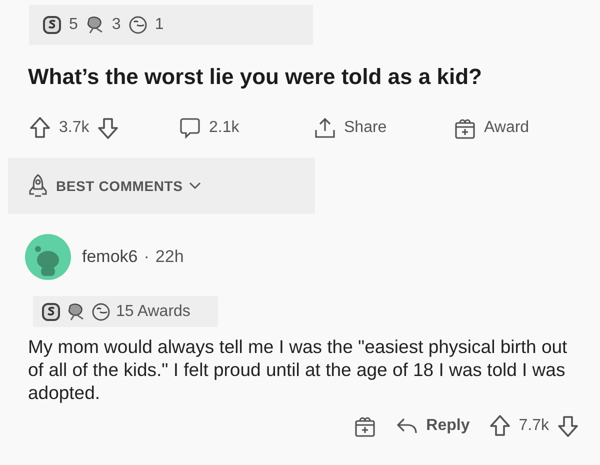 The height and width of the screenshot is (465, 600). I want to click on sort-dropdown: BEST COMMENTS, so click(161, 186).